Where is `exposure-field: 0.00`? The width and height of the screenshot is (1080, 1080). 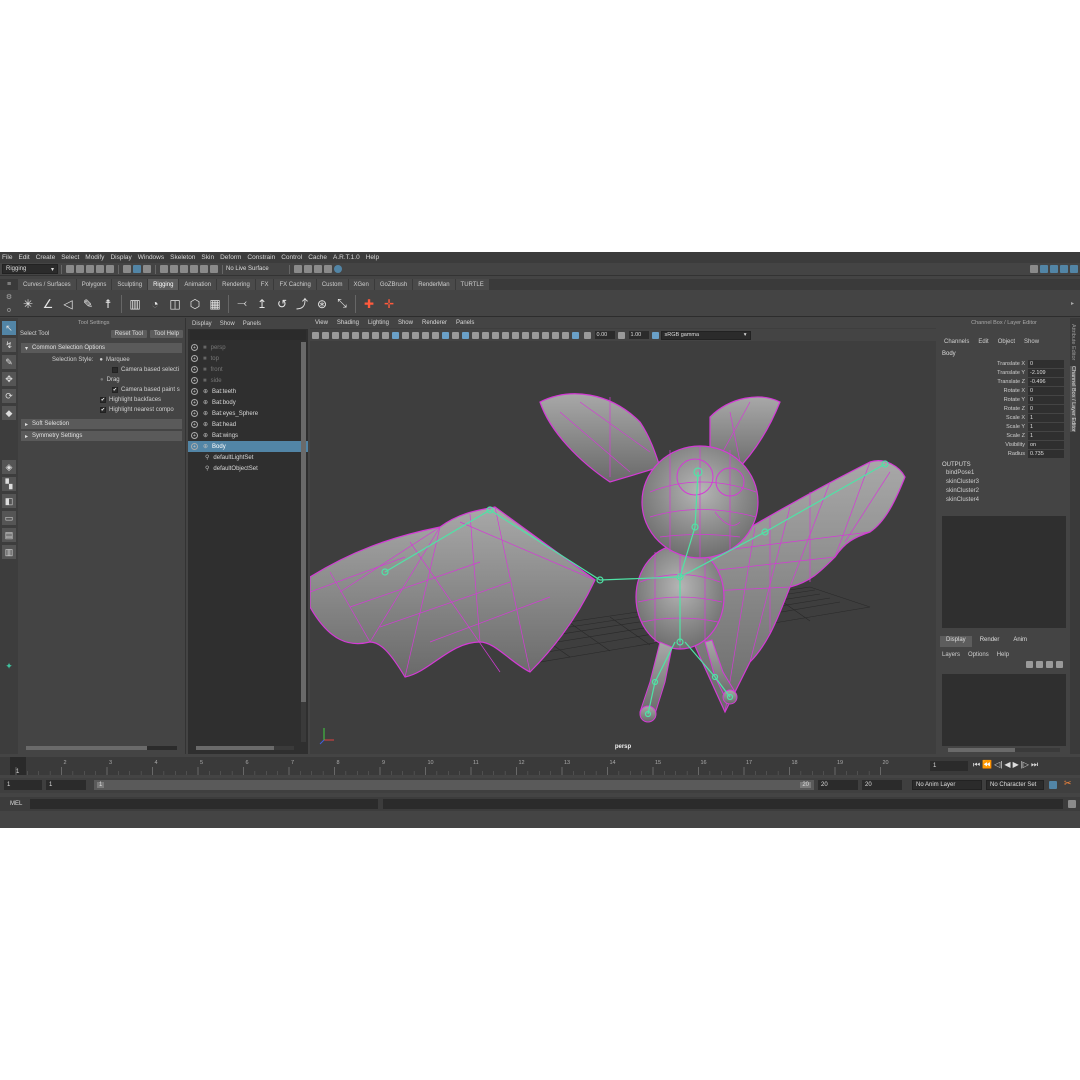
exposure-field: 0.00 is located at coordinates (604, 335).